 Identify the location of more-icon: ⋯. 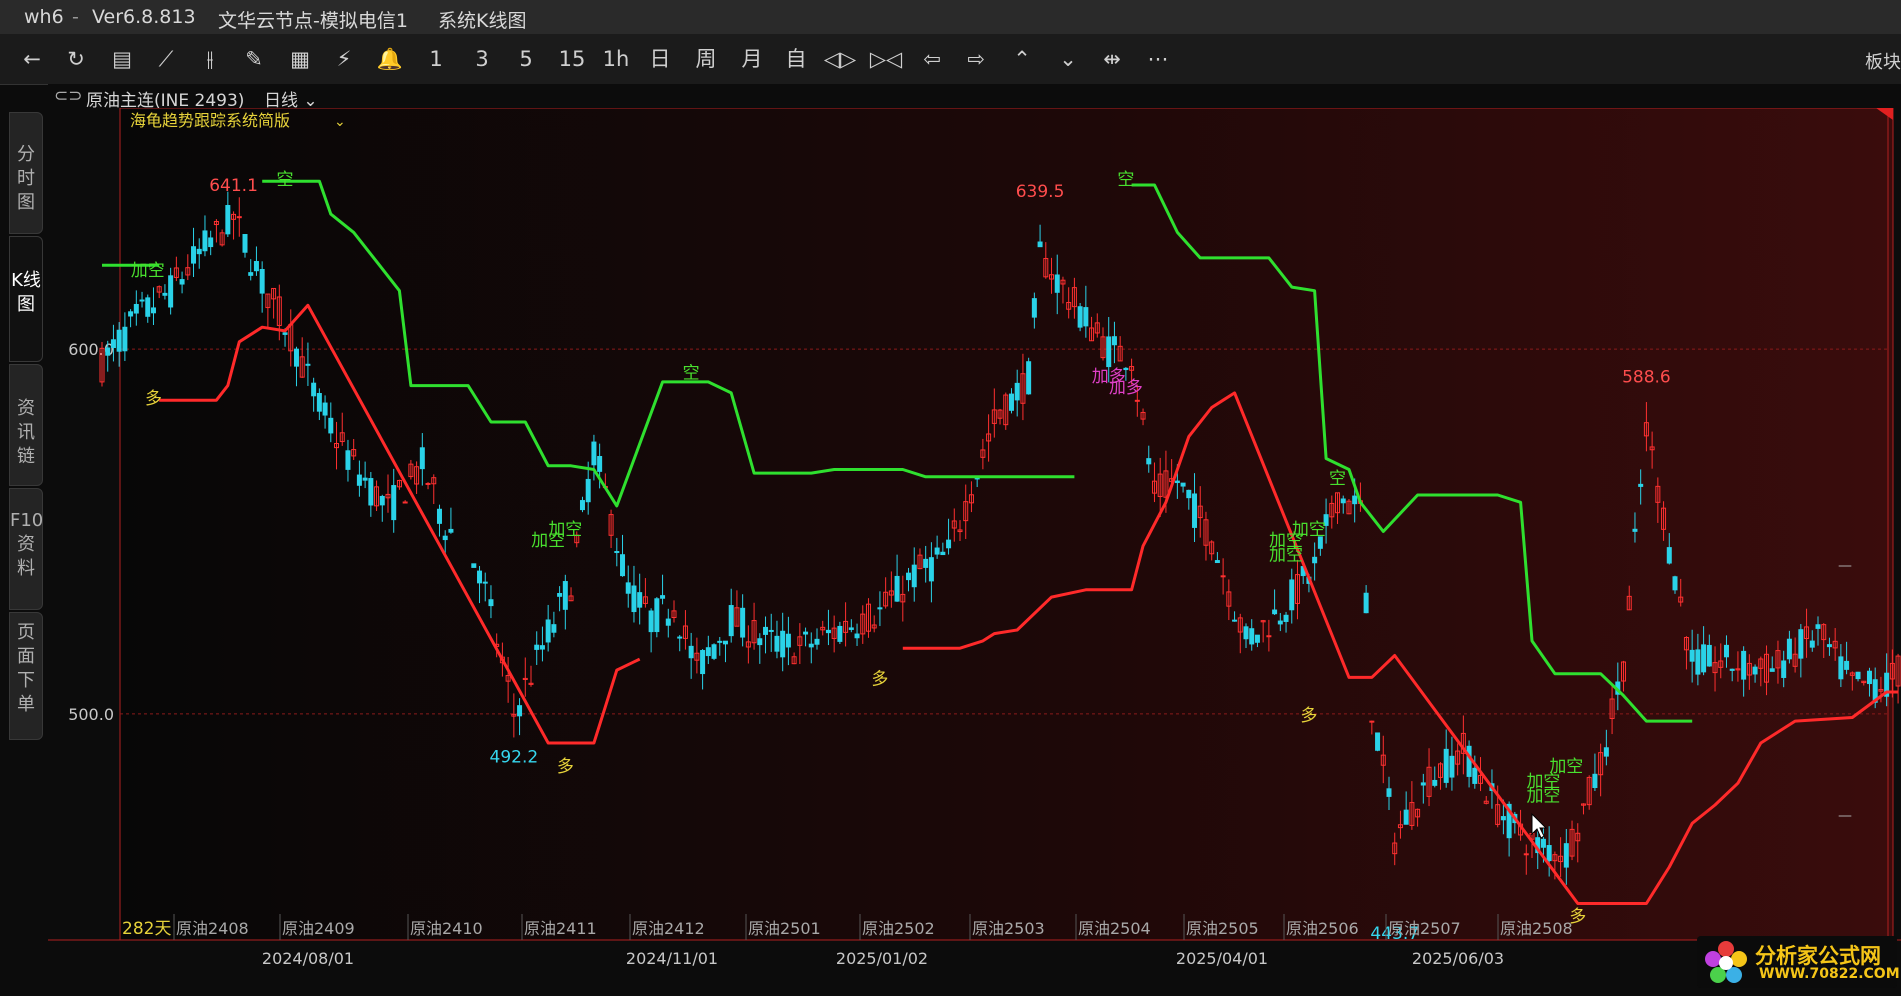
(1158, 59).